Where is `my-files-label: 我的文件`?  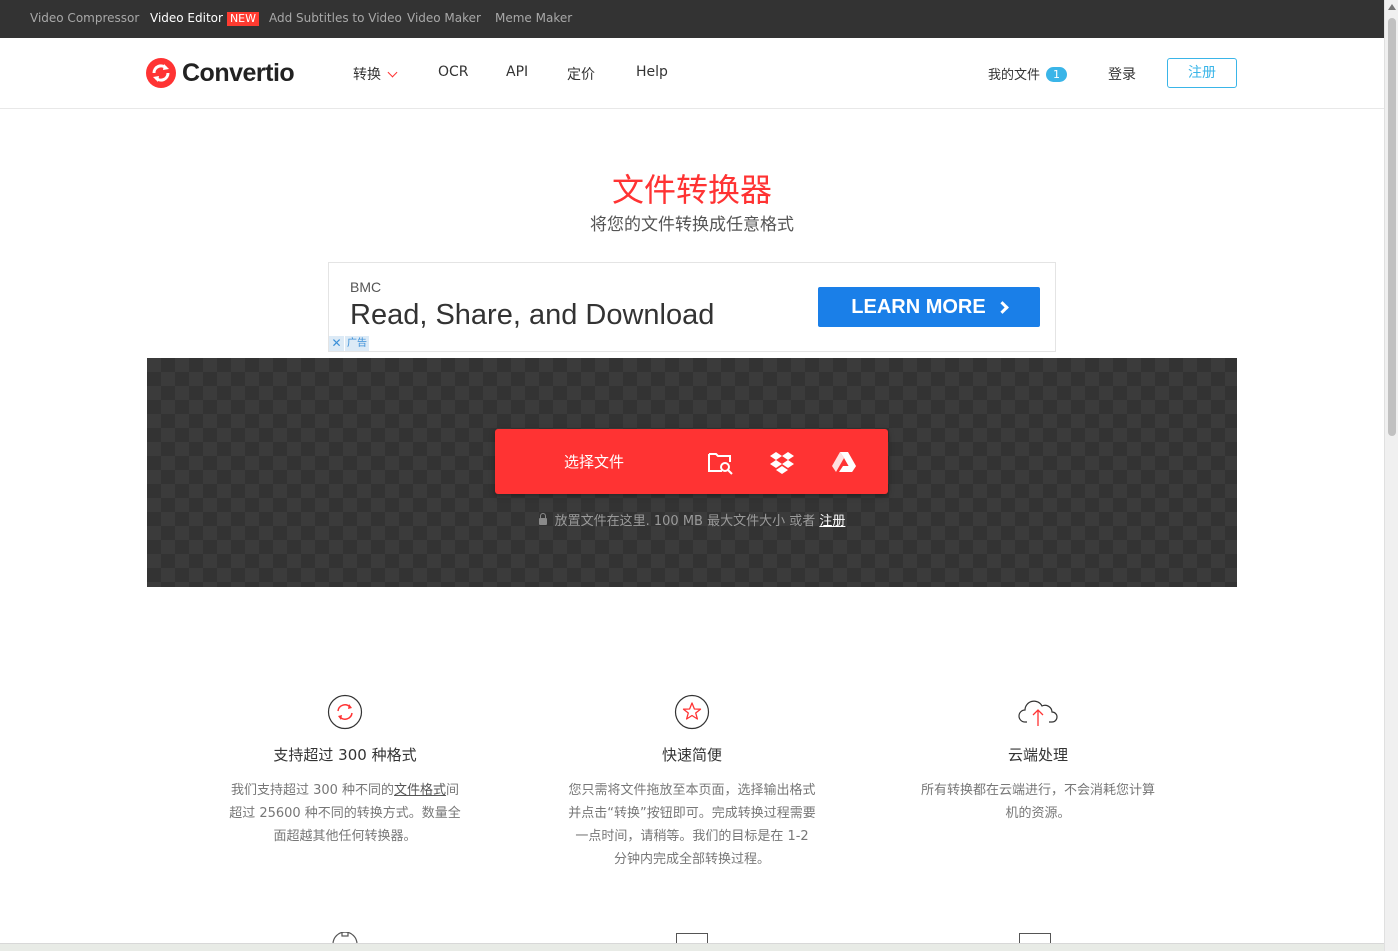
my-files-label: 我的文件 is located at coordinates (1014, 75).